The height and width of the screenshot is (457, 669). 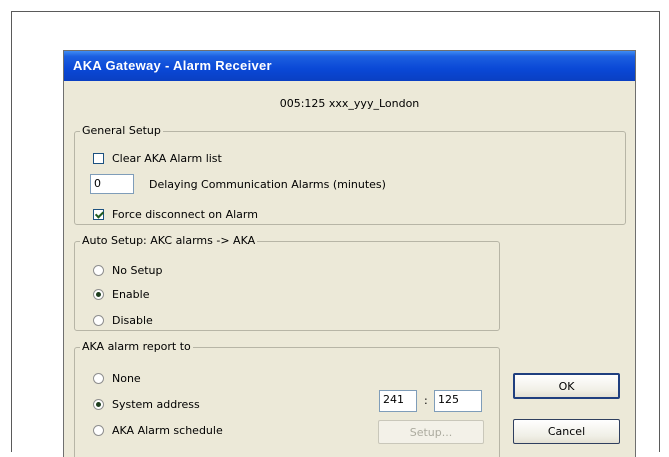 I want to click on ok-button: OK, so click(x=566, y=386).